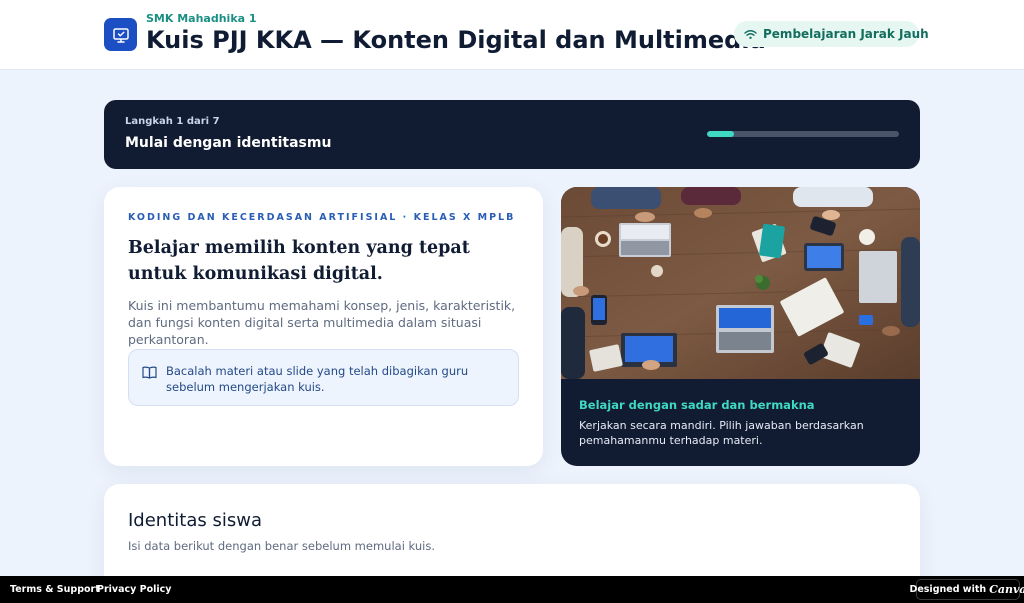 This screenshot has height=603, width=1024. I want to click on designed-with-canva-button: Designed with Canva, so click(966, 589).